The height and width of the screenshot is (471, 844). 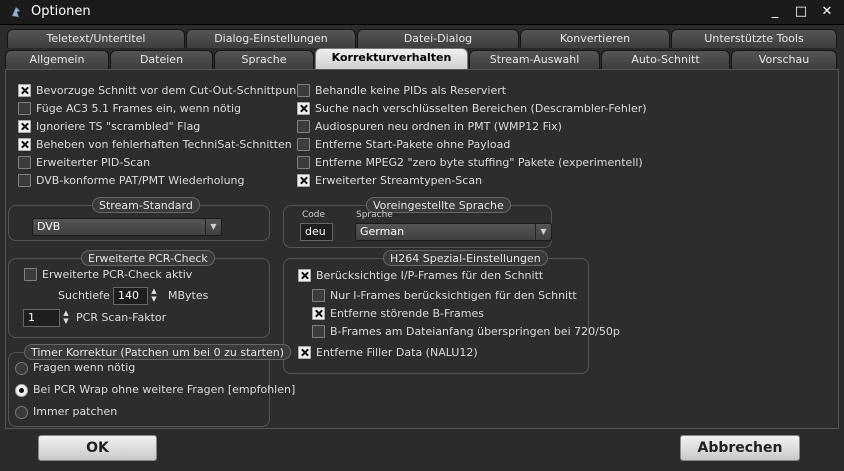 I want to click on language-code-value: deu, so click(x=315, y=231).